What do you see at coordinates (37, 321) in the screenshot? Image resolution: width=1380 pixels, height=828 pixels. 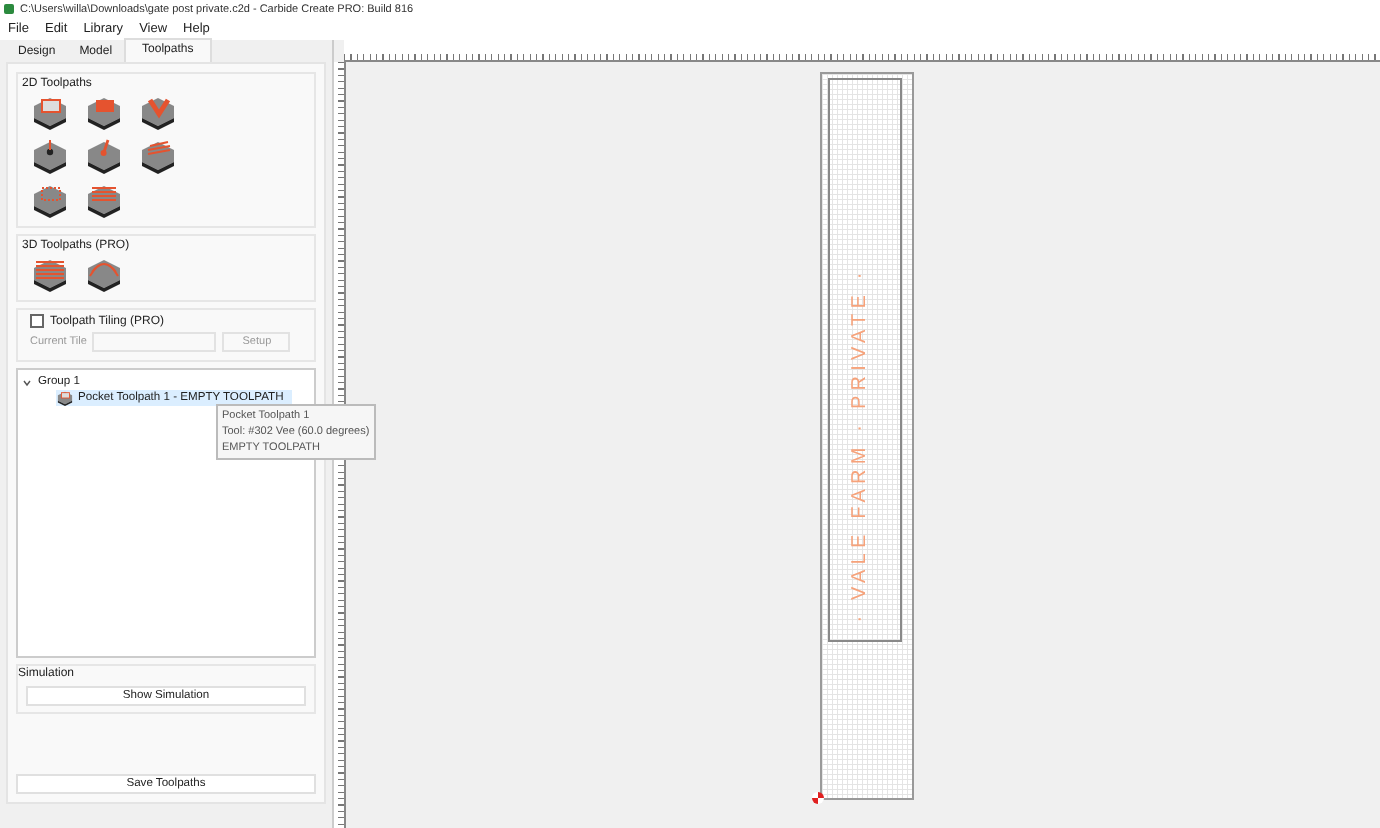 I see `checkbox` at bounding box center [37, 321].